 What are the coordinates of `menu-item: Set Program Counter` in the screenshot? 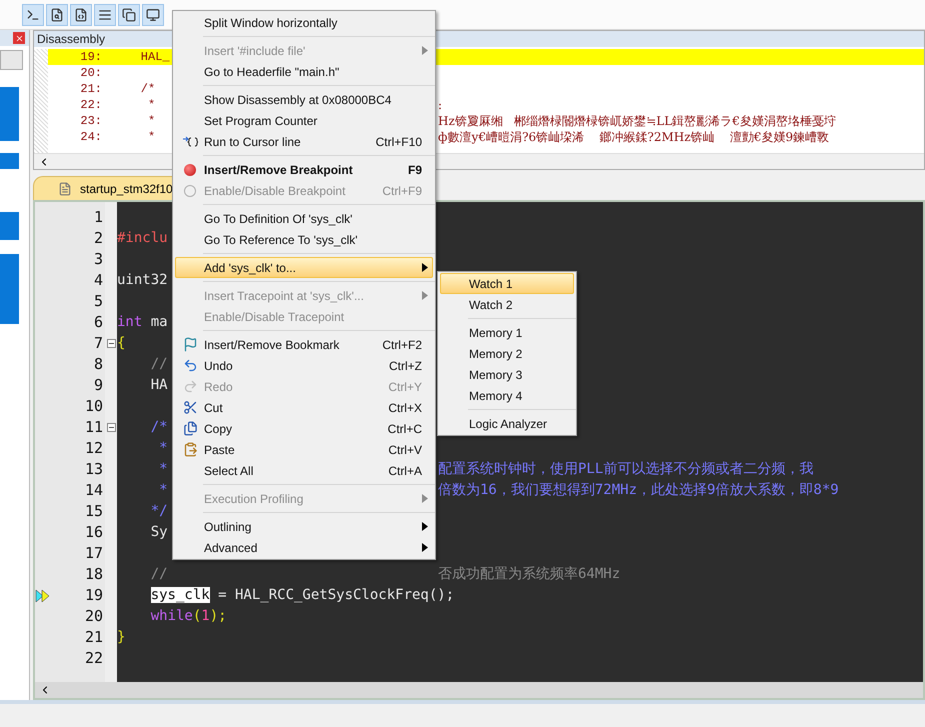 It's located at (304, 120).